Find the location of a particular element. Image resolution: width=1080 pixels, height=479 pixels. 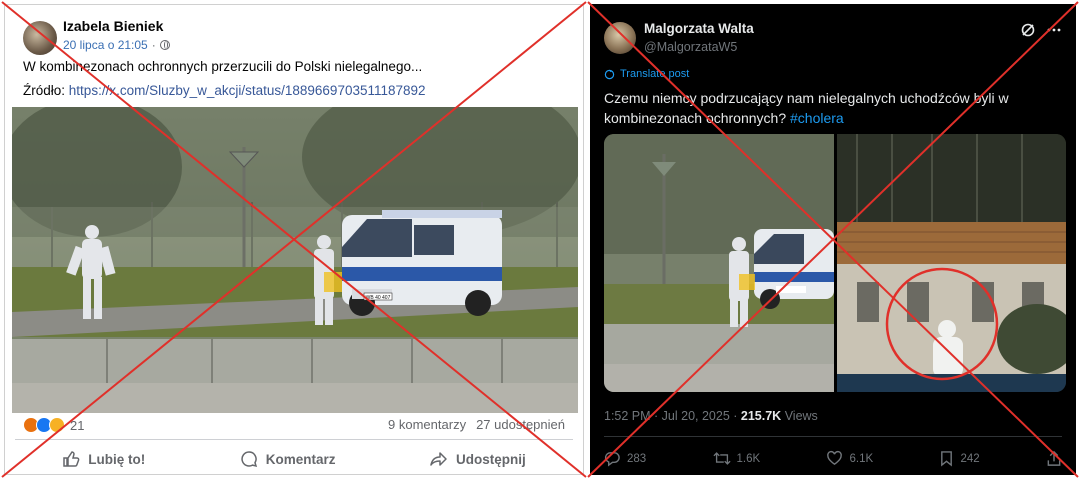

bookmark-button: 242 is located at coordinates (959, 458).